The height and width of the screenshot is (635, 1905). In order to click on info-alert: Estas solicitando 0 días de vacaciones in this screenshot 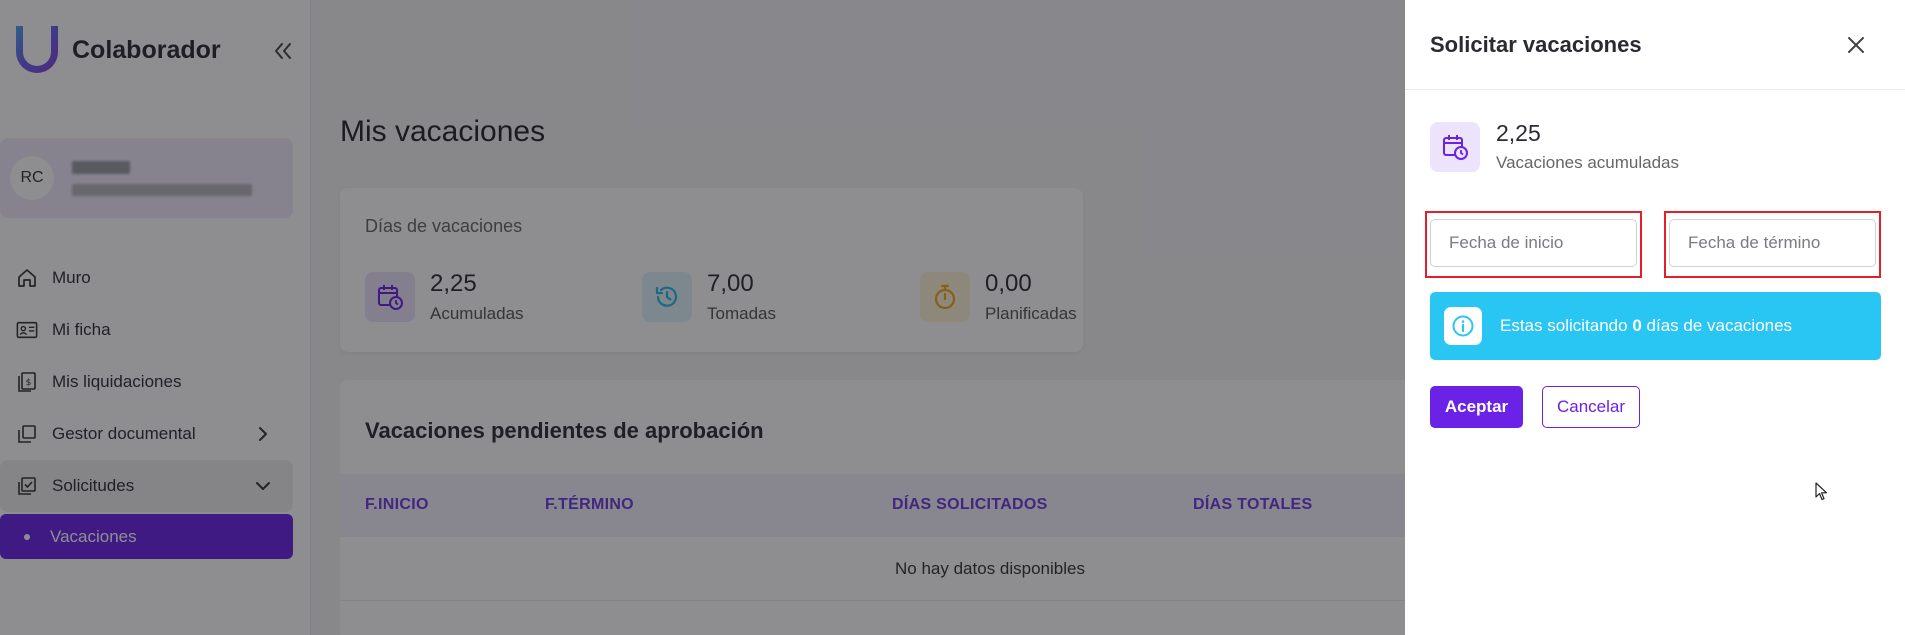, I will do `click(1655, 326)`.